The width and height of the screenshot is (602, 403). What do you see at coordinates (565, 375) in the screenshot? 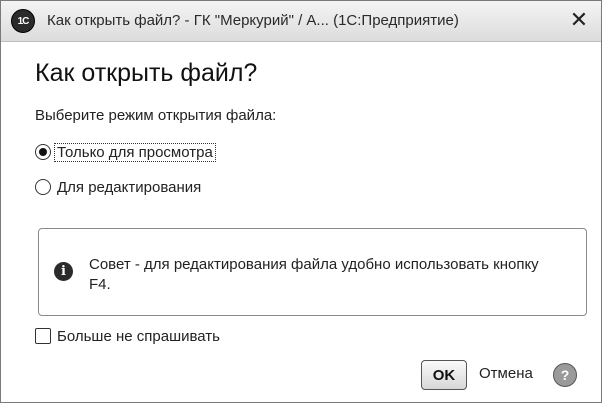
I see `help-icon: ?` at bounding box center [565, 375].